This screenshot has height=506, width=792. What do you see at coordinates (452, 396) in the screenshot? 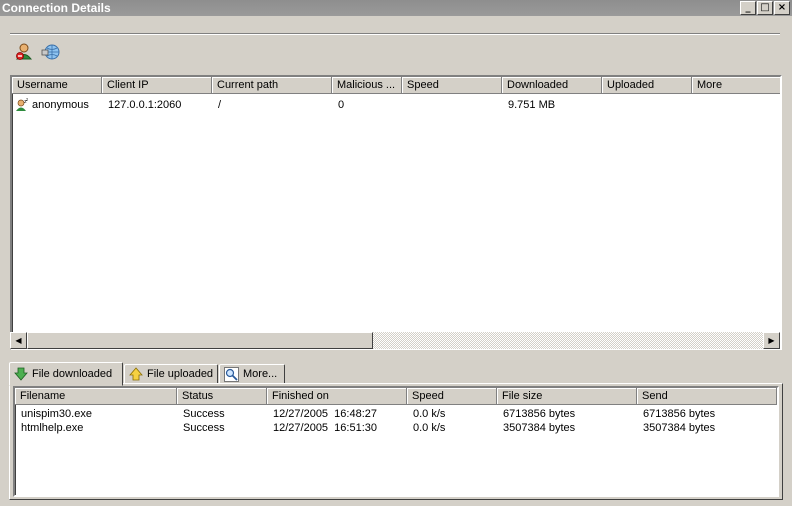
I see `col-transfer-speed: Speed` at bounding box center [452, 396].